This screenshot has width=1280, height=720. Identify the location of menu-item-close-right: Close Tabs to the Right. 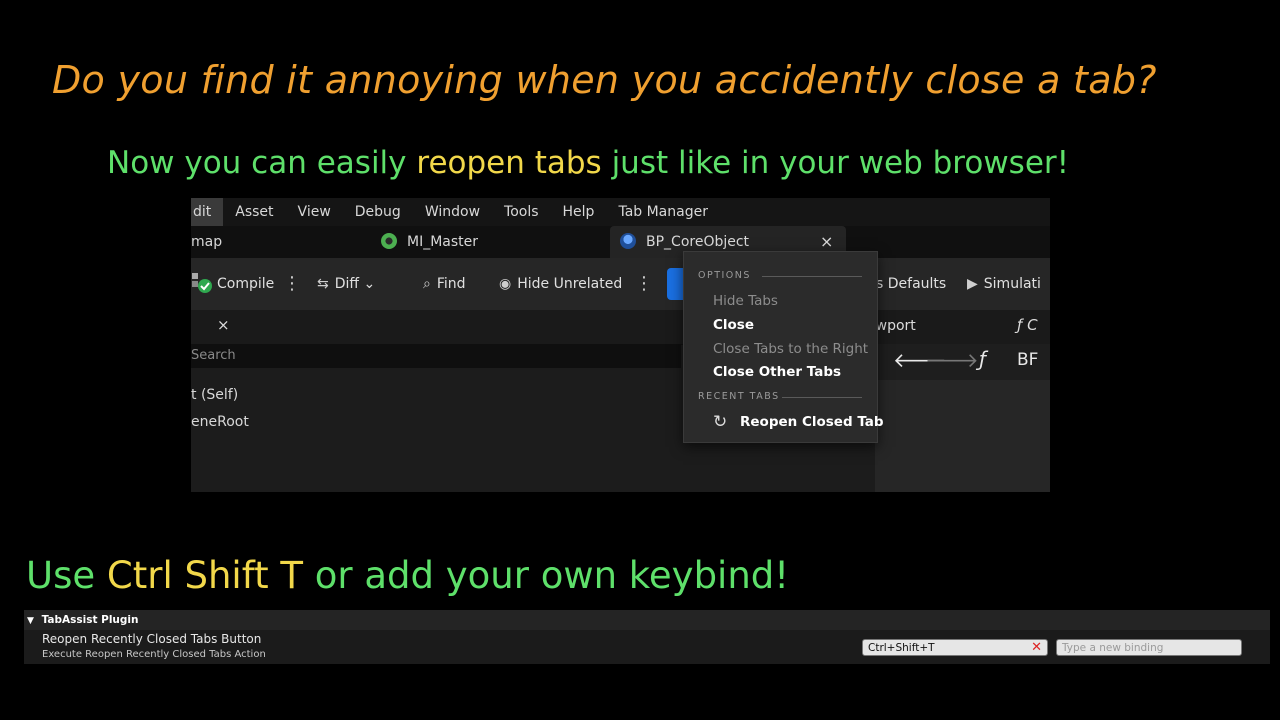
(790, 349).